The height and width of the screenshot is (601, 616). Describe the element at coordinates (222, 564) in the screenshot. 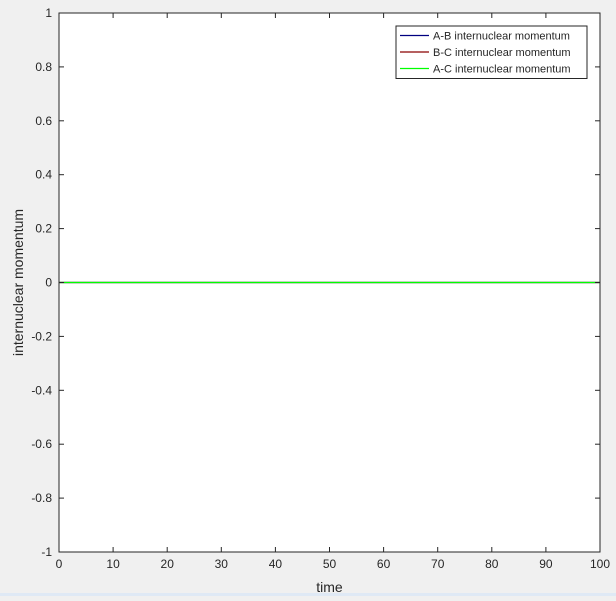

I see `x-tick-label: 30` at that location.